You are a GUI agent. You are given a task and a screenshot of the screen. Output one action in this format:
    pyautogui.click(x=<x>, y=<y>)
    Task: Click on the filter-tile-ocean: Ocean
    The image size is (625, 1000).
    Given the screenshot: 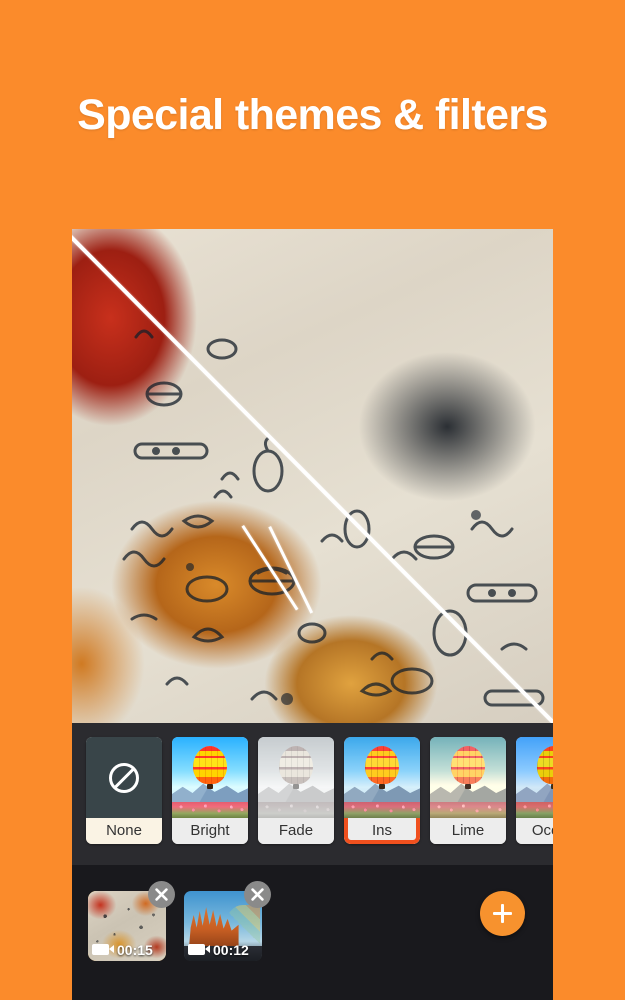 What is the action you would take?
    pyautogui.click(x=534, y=790)
    